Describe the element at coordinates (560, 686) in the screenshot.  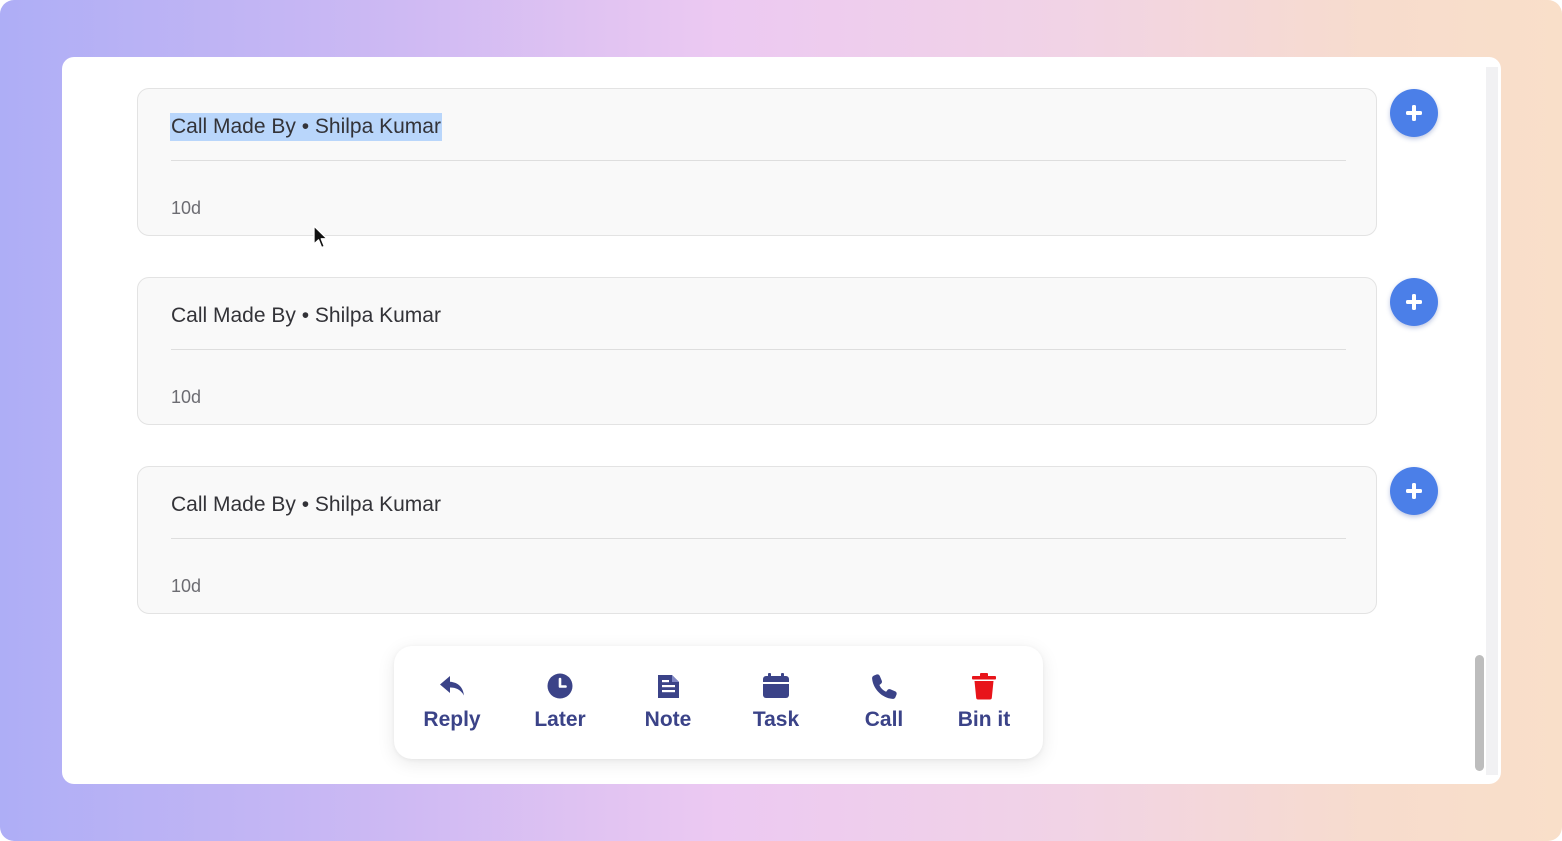
I see `clock-icon` at that location.